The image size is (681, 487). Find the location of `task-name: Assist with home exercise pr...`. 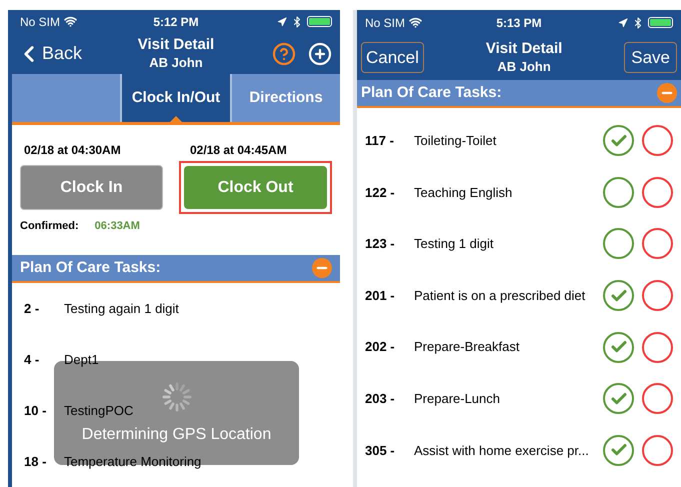

task-name: Assist with home exercise pr... is located at coordinates (502, 451).